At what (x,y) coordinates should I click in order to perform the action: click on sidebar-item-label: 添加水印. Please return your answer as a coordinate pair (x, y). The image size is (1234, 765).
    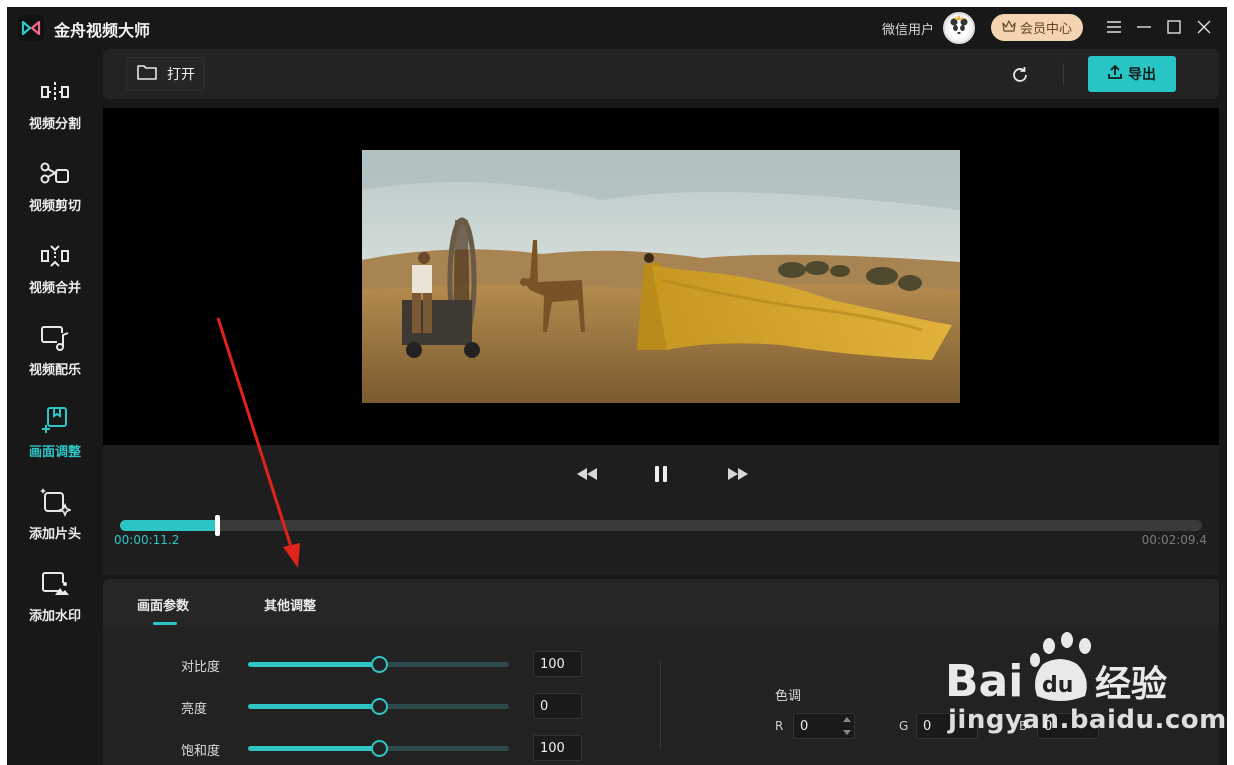
    Looking at the image, I should click on (54, 616).